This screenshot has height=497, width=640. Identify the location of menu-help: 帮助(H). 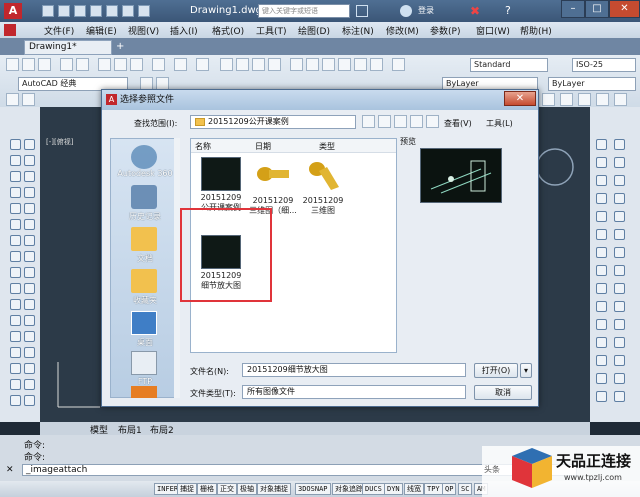
(536, 30).